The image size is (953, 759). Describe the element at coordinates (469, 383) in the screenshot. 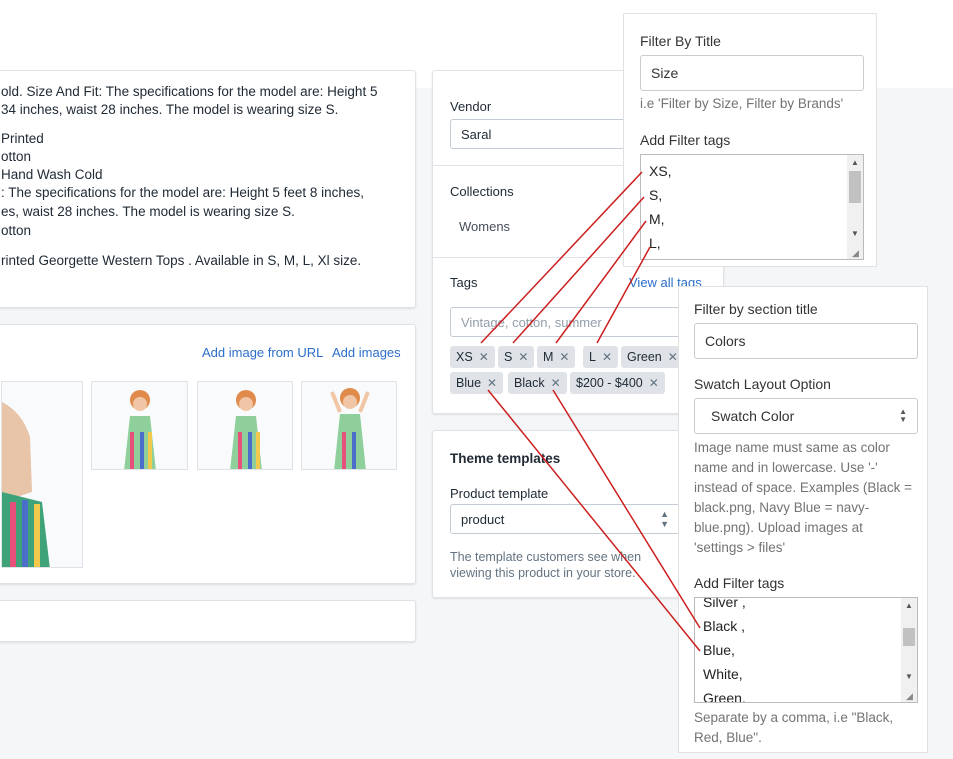

I see `tag-label: Blue` at that location.